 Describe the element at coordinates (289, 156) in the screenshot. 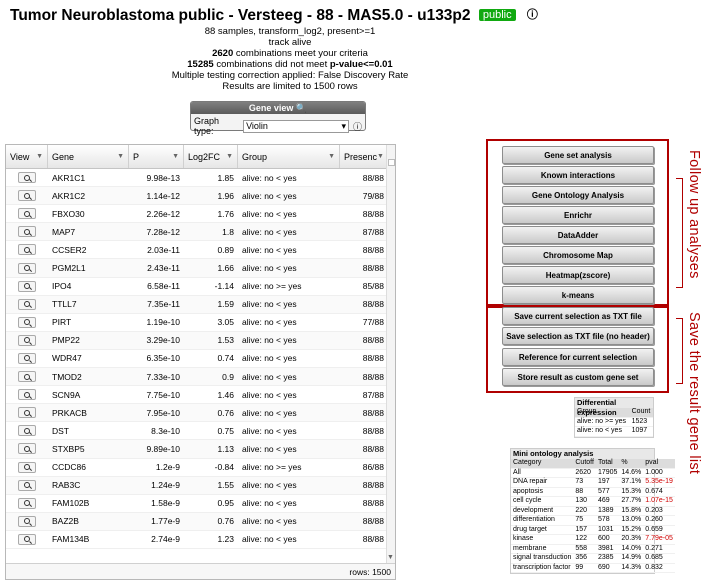

I see `col-header-group: Group ▼` at that location.